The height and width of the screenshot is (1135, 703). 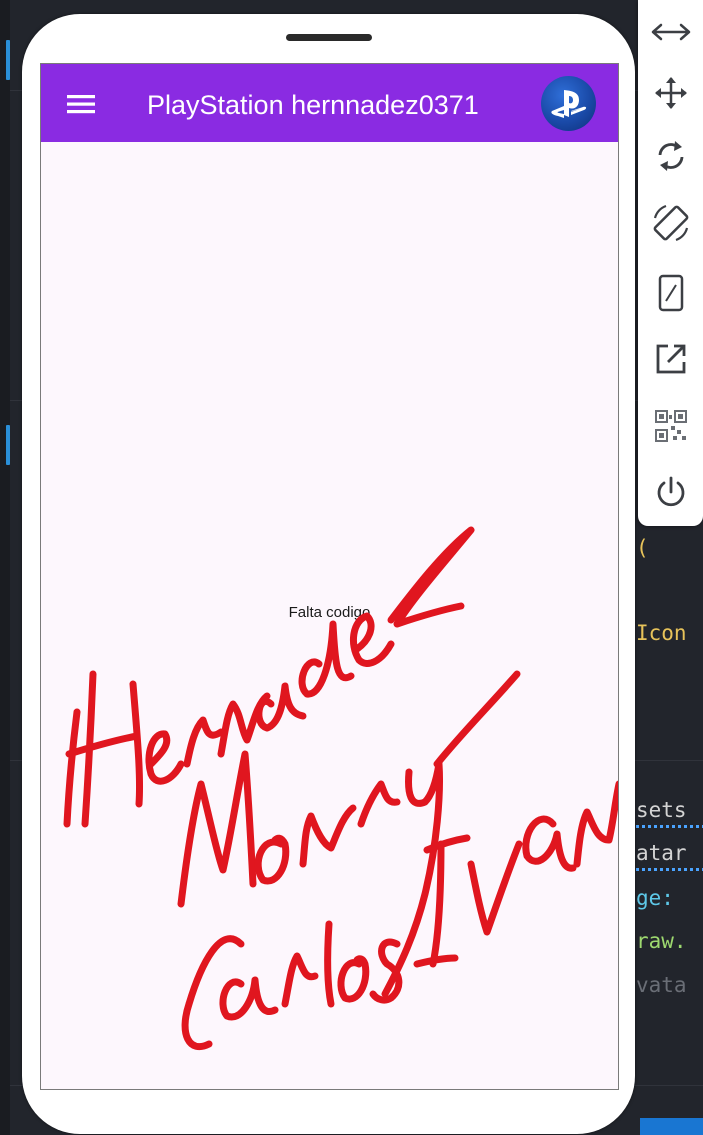 I want to click on emulator-toolbar, so click(x=670, y=263).